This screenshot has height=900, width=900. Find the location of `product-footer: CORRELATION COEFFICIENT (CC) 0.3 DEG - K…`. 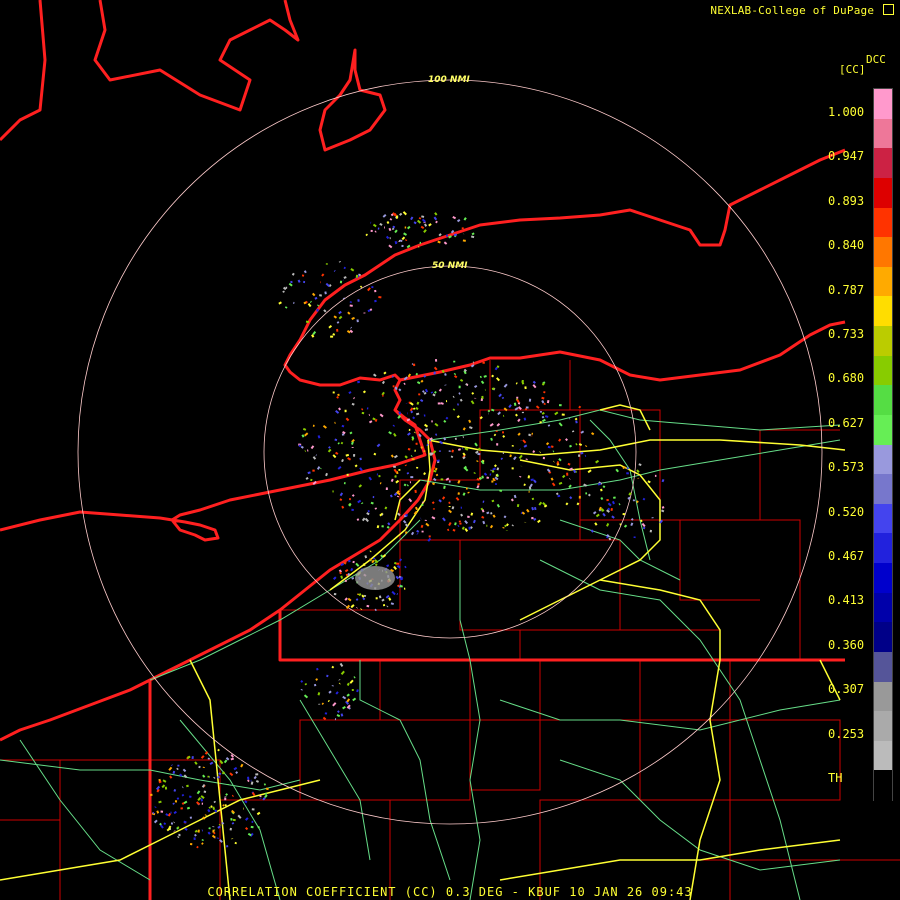

product-footer: CORRELATION COEFFICIENT (CC) 0.3 DEG - K… is located at coordinates (450, 892).